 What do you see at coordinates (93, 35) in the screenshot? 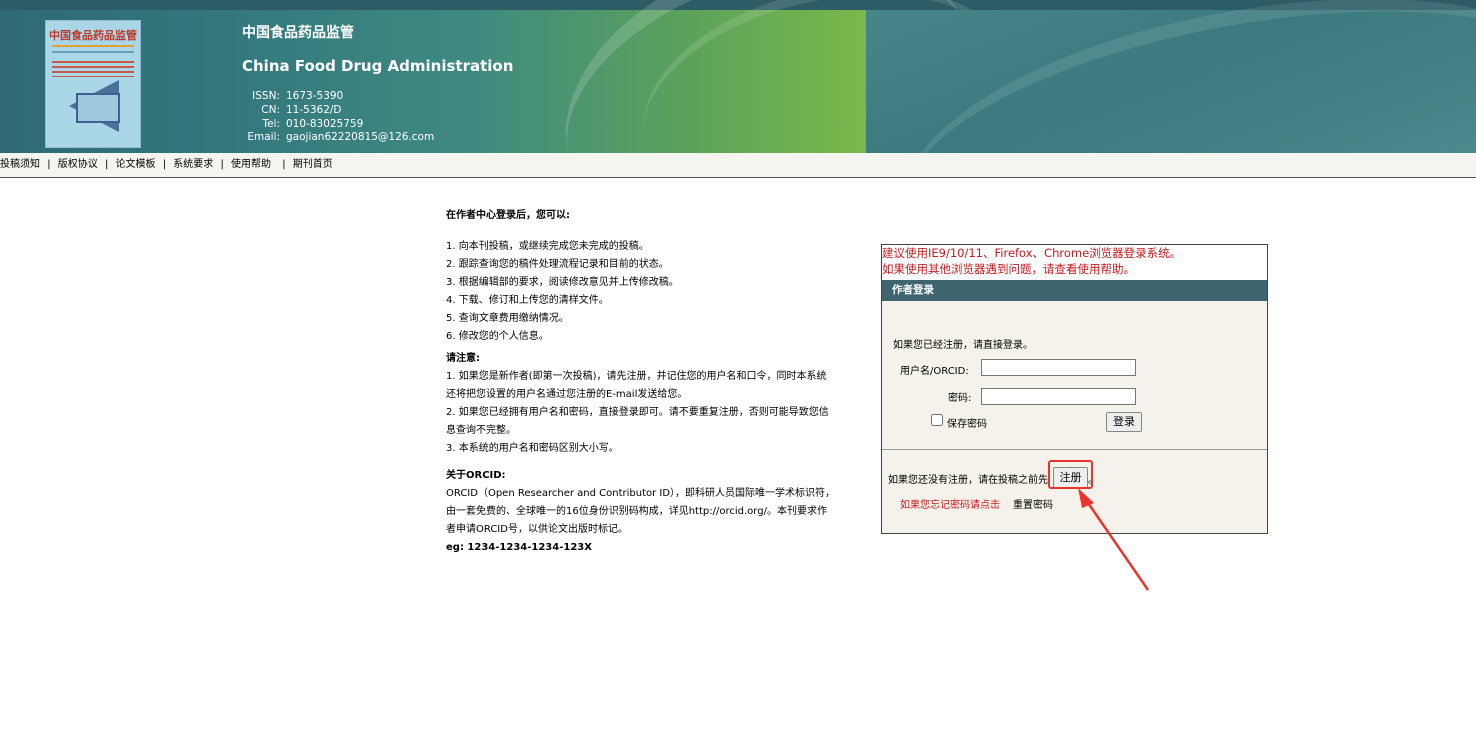
I see `cover-title: 中国食品药品监管` at bounding box center [93, 35].